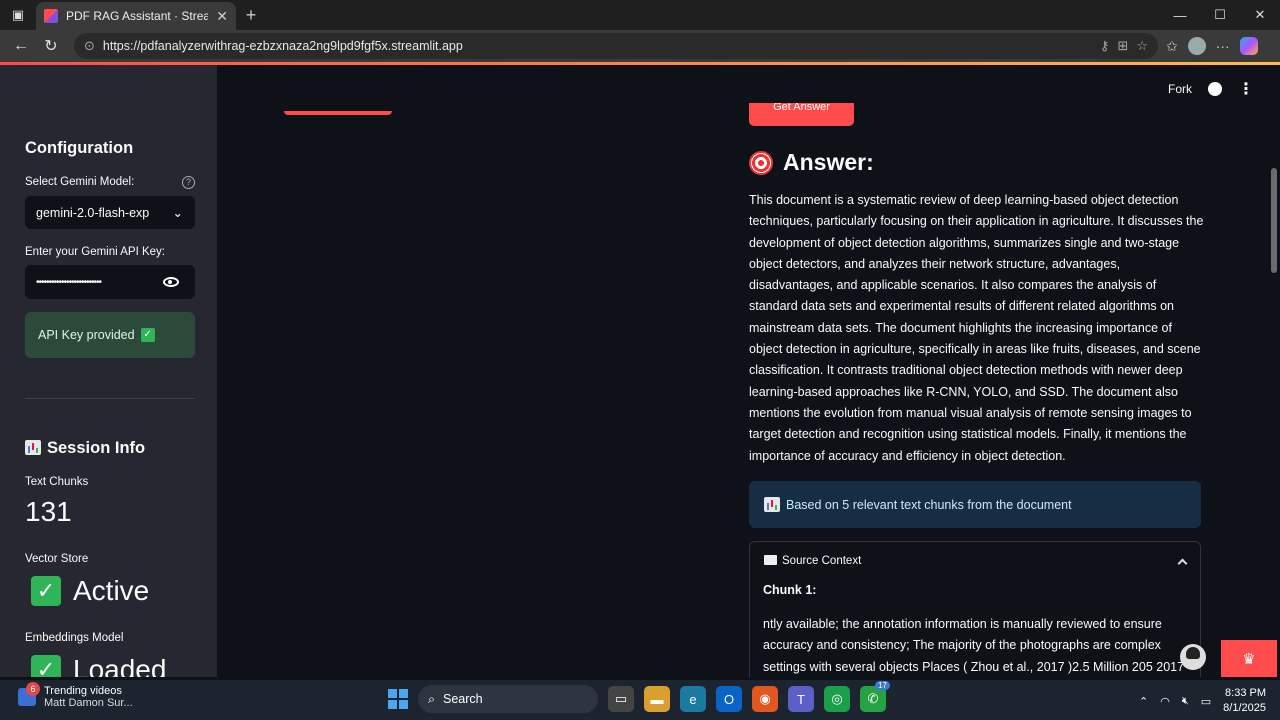 The image size is (1280, 720). What do you see at coordinates (875, 696) in the screenshot?
I see `whatsapp-icon: ✆ 17` at bounding box center [875, 696].